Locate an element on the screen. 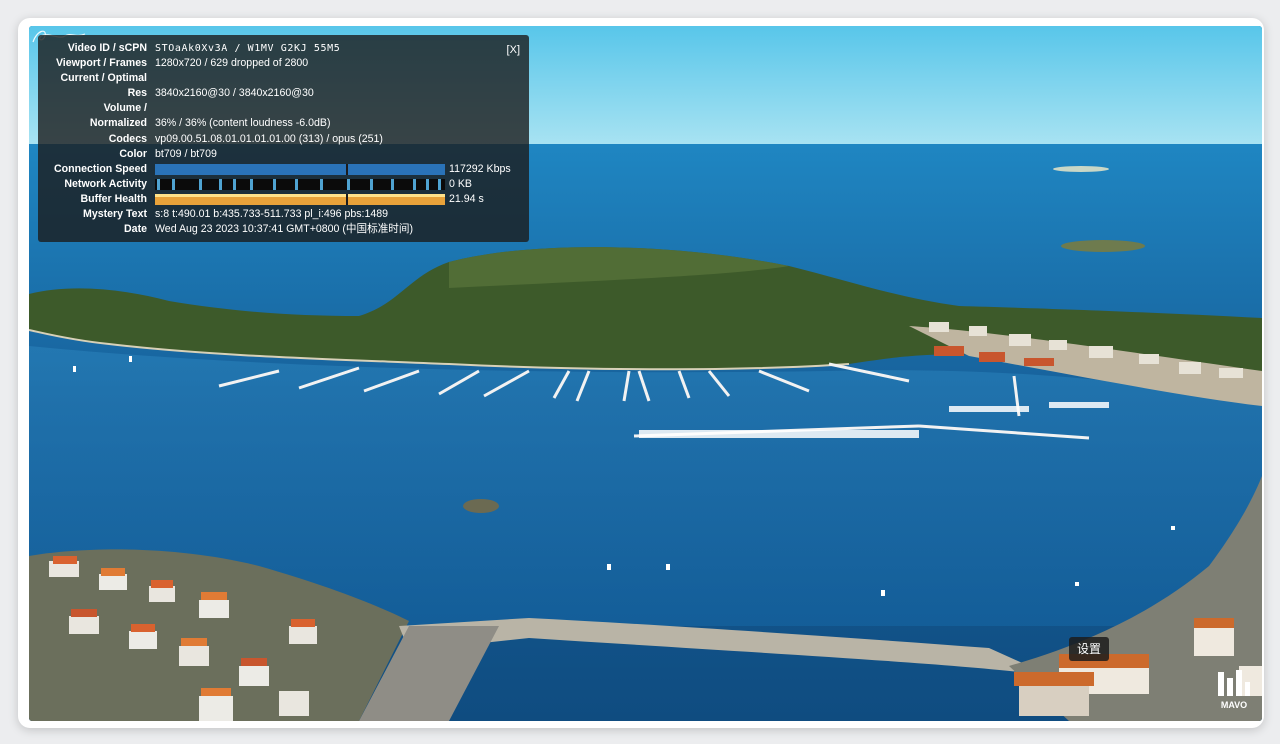 The image size is (1280, 744). buffer-health-bar-fill is located at coordinates (300, 199).